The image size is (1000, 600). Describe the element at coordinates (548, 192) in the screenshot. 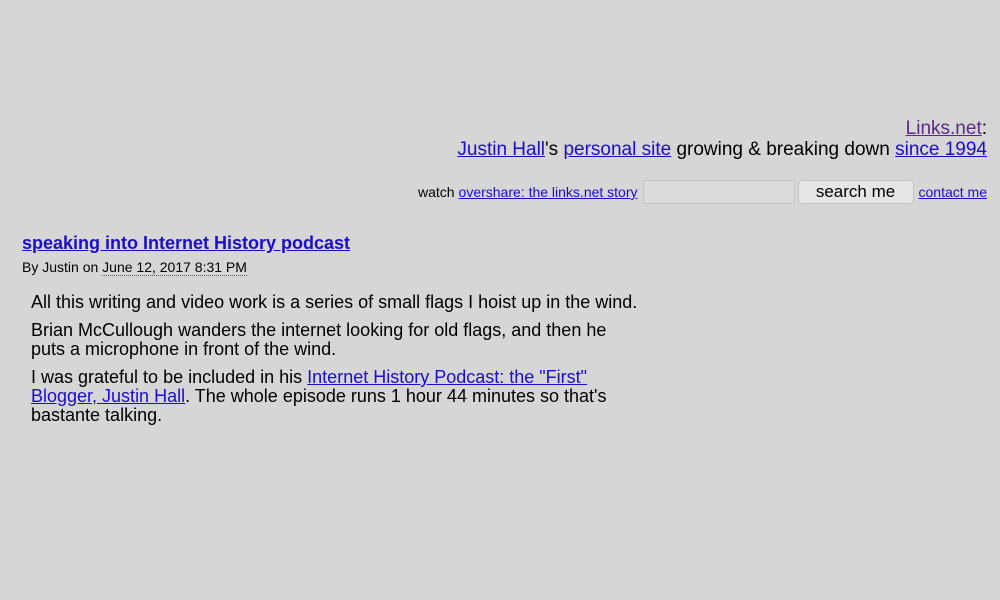

I see `overshare-link: overshare: the links.net story` at that location.